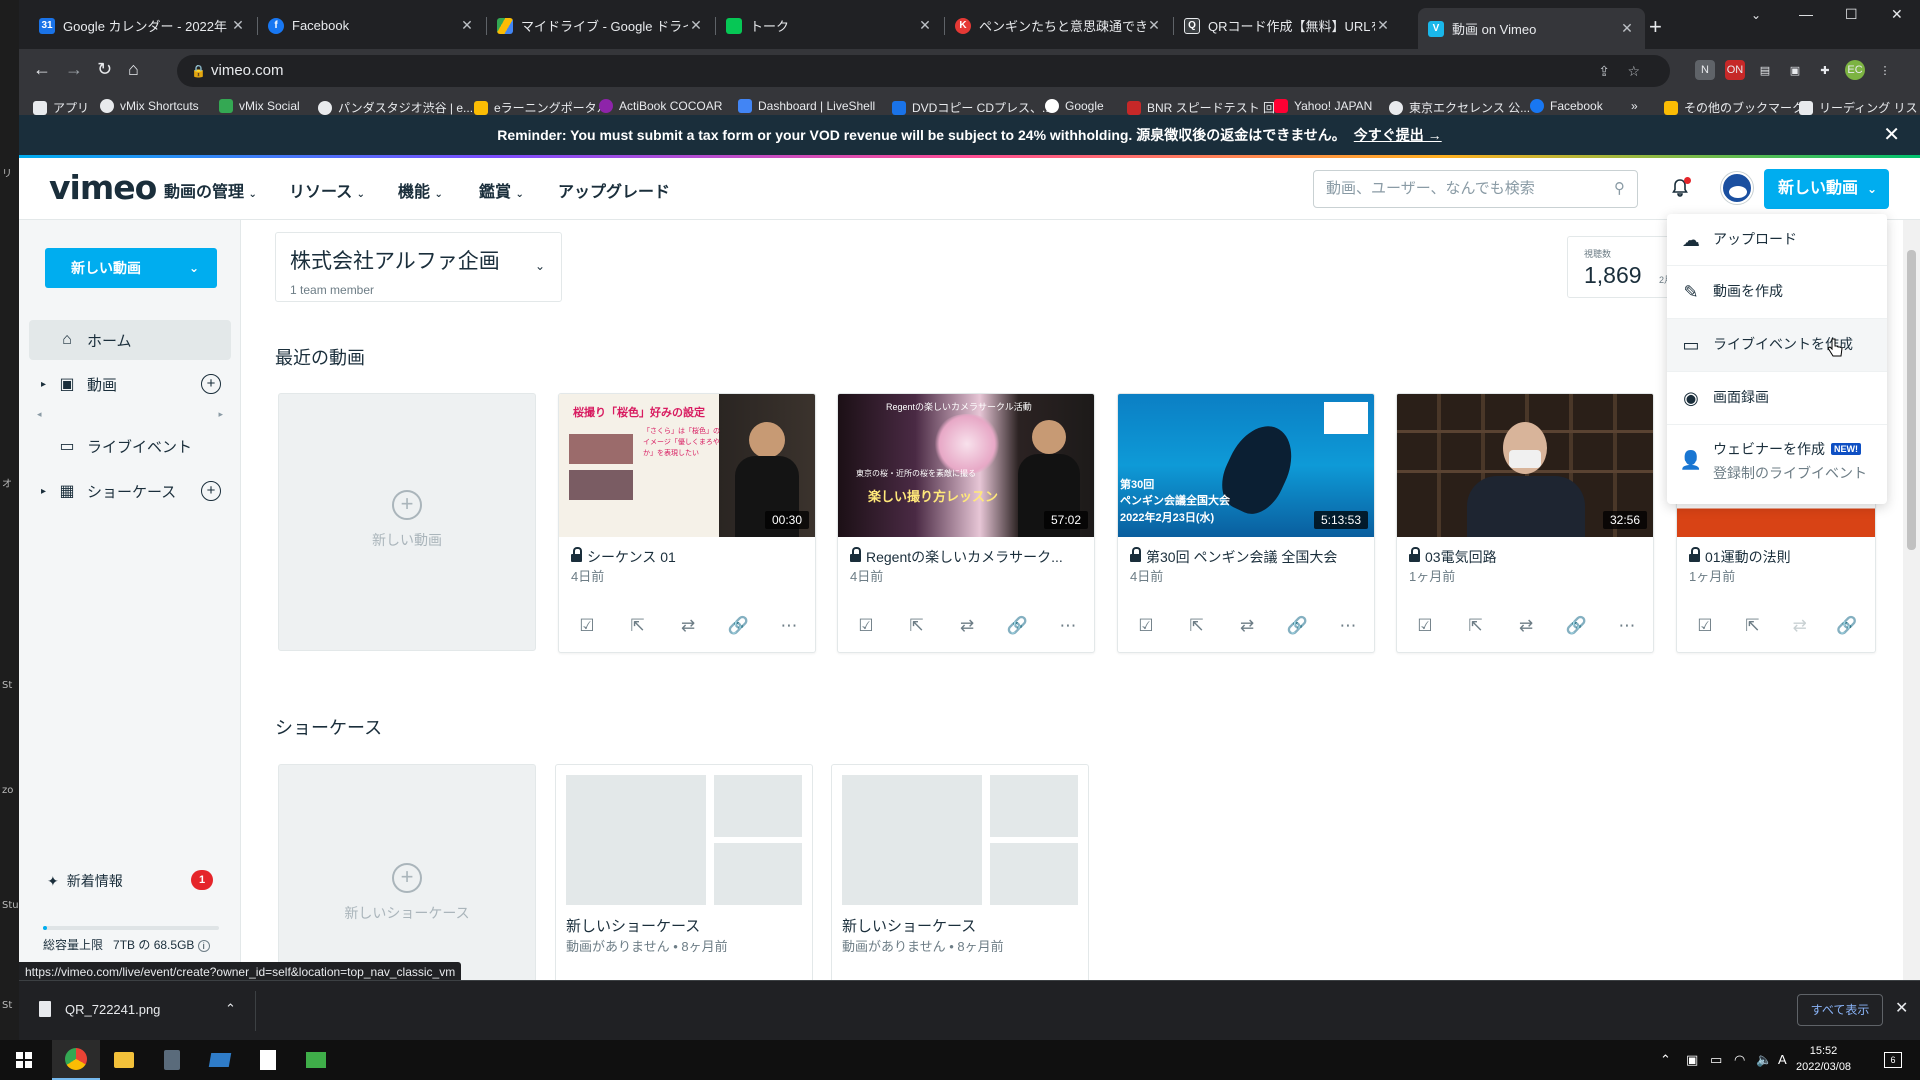 The image size is (1920, 1080). I want to click on bookmark-item: Google, so click(1074, 106).